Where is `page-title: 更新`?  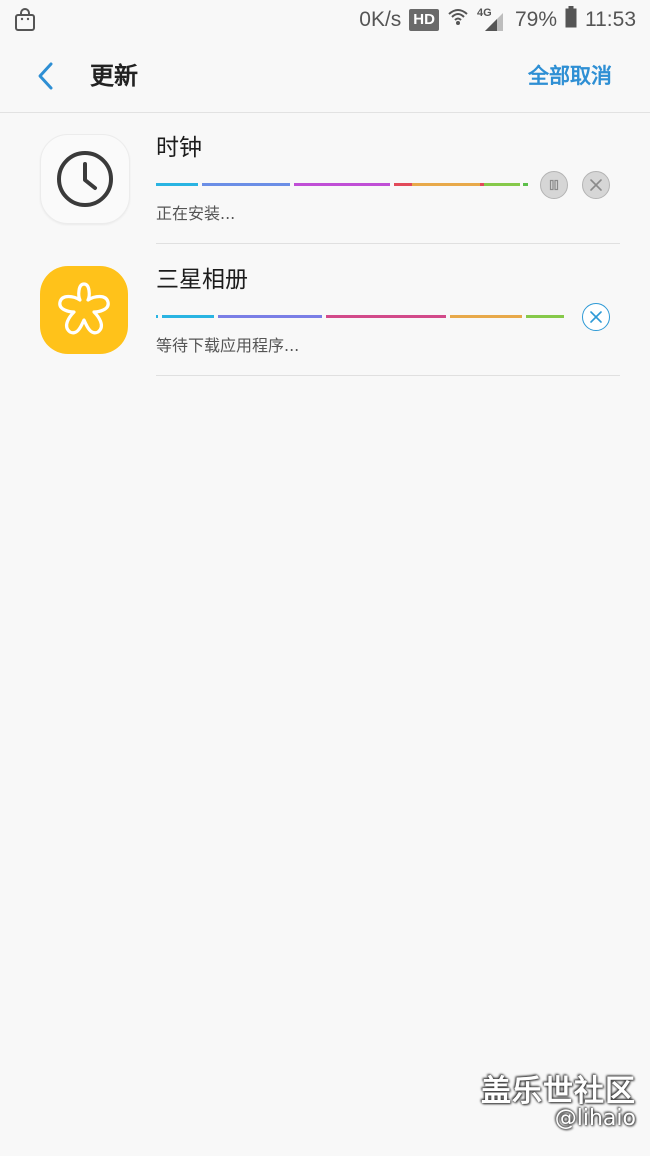 page-title: 更新 is located at coordinates (114, 76).